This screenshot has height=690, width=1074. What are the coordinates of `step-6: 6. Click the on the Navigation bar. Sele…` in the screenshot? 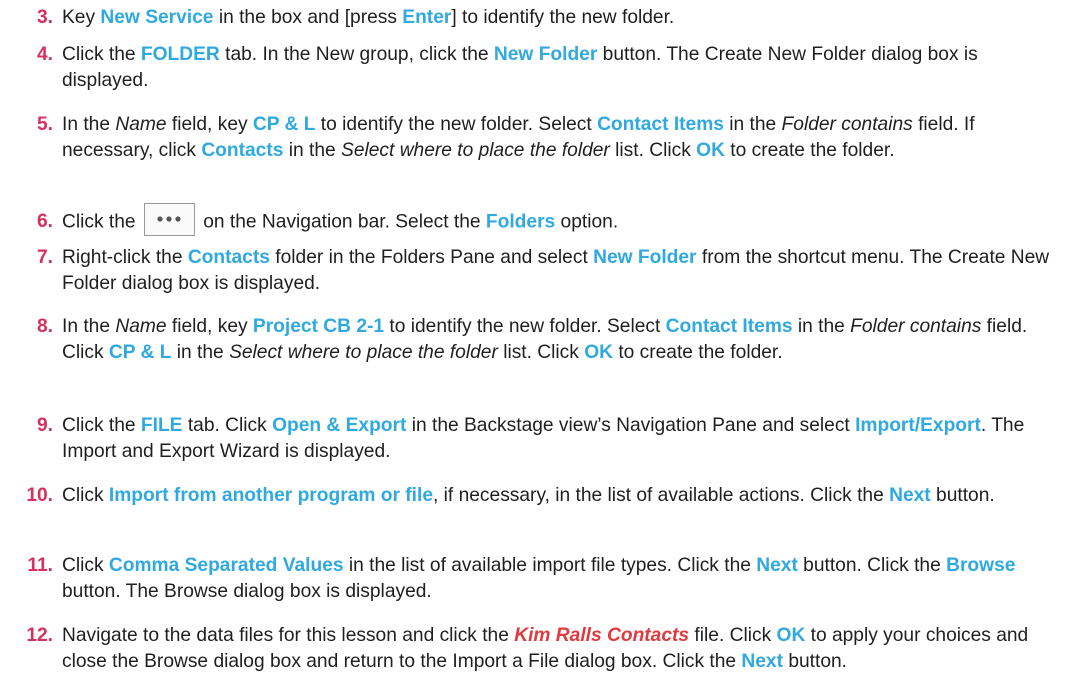 It's located at (543, 219).